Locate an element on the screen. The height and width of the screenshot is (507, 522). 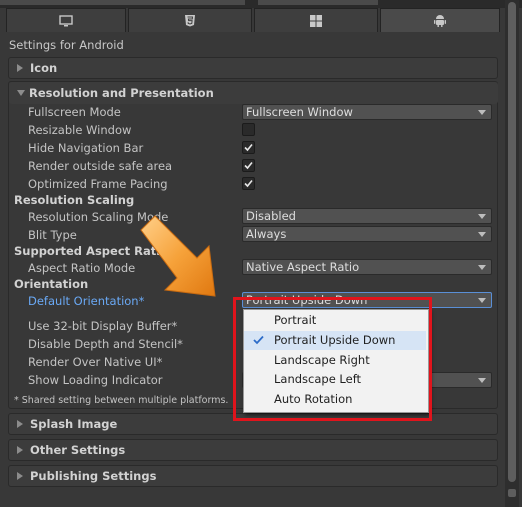
tab-standalone is located at coordinates (66, 20).